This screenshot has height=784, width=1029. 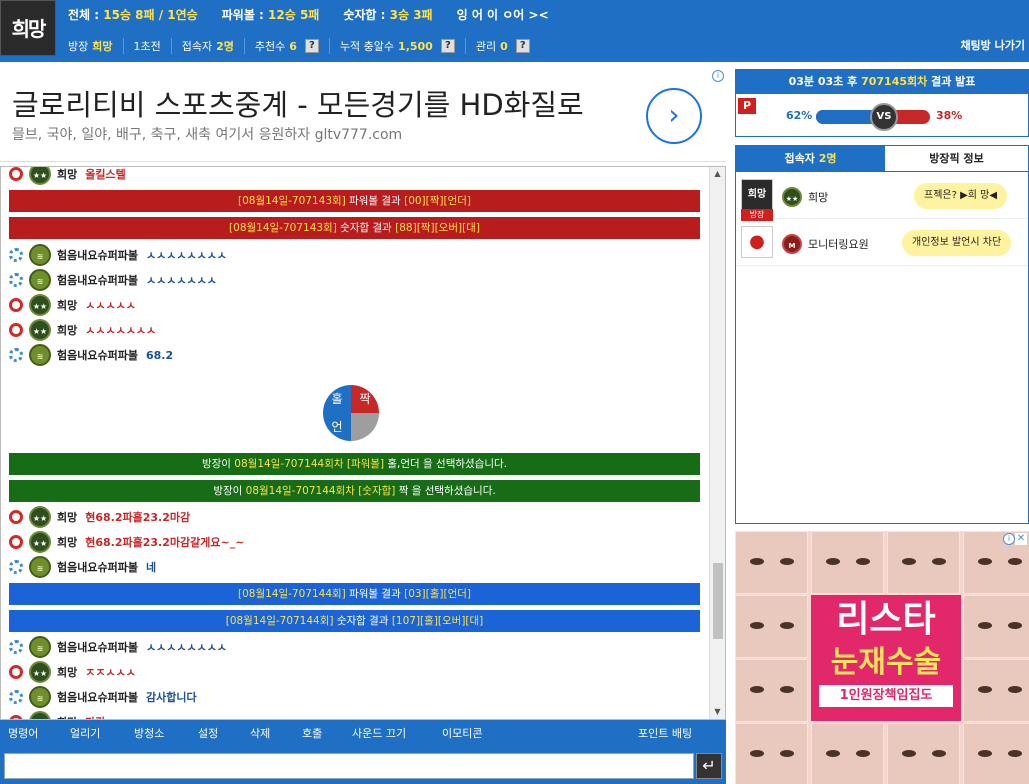 I want to click on room-info: 방장 희망 1초전 접속자 2명 추천수 6? 누적 충알수 1,500? 관리 0?, so click(x=304, y=46).